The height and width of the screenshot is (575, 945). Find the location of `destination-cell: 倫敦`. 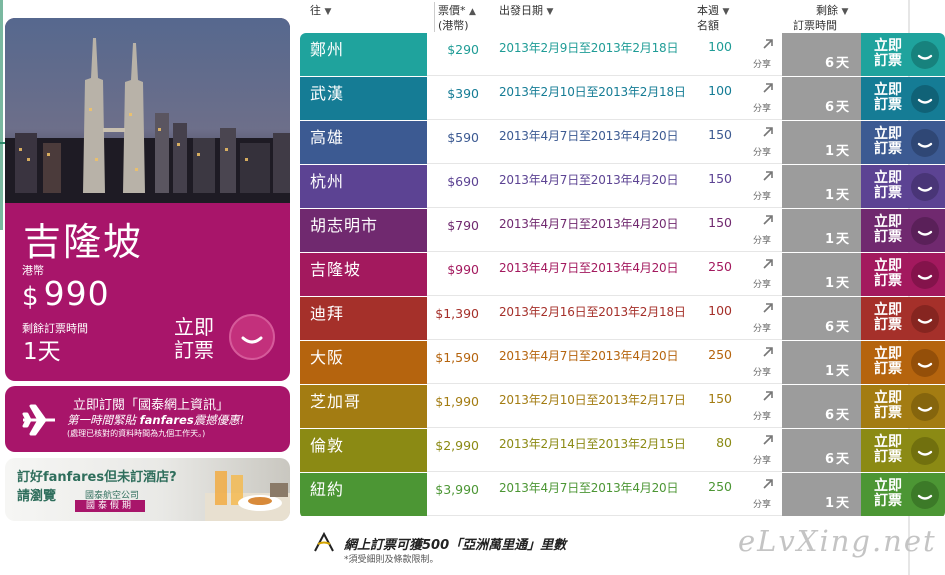

destination-cell: 倫敦 is located at coordinates (363, 450).